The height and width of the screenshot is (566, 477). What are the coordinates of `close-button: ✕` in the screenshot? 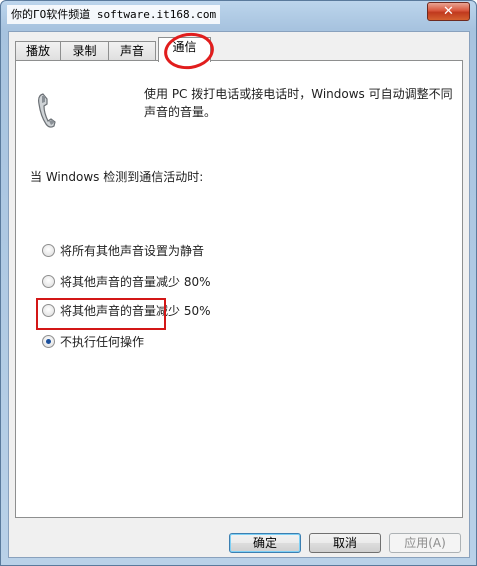 It's located at (448, 11).